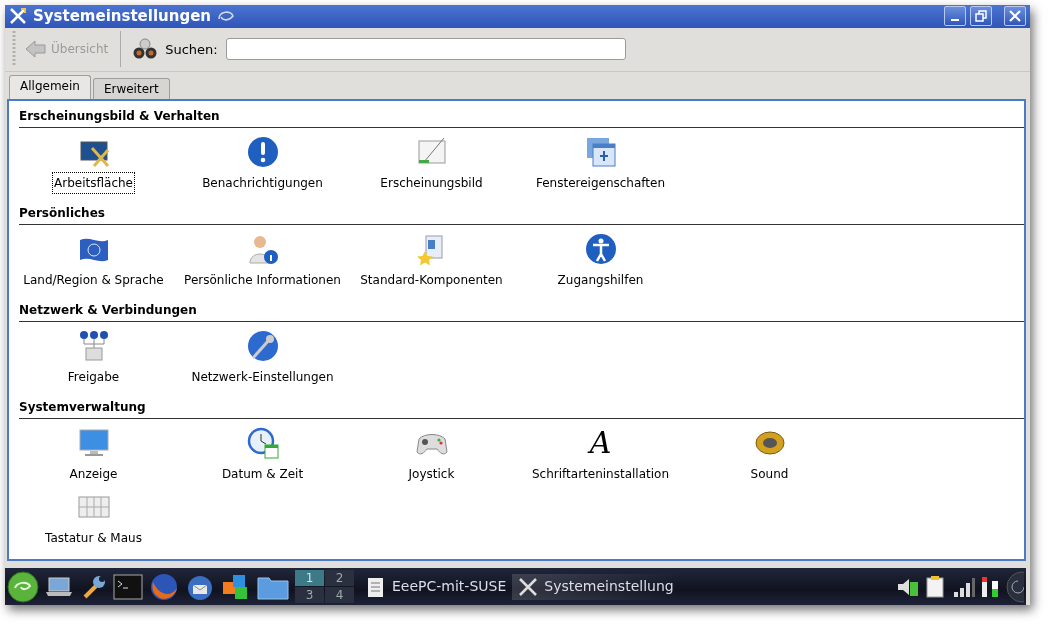 The height and width of the screenshot is (630, 1054). I want to click on module-label: Joystick, so click(431, 474).